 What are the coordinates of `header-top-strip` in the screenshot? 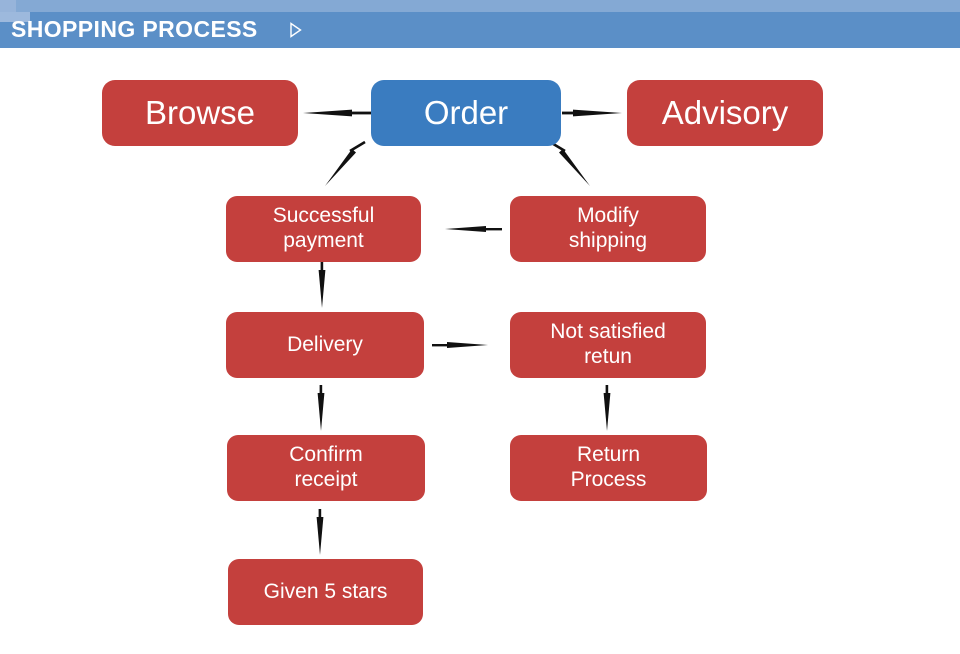 It's located at (480, 6).